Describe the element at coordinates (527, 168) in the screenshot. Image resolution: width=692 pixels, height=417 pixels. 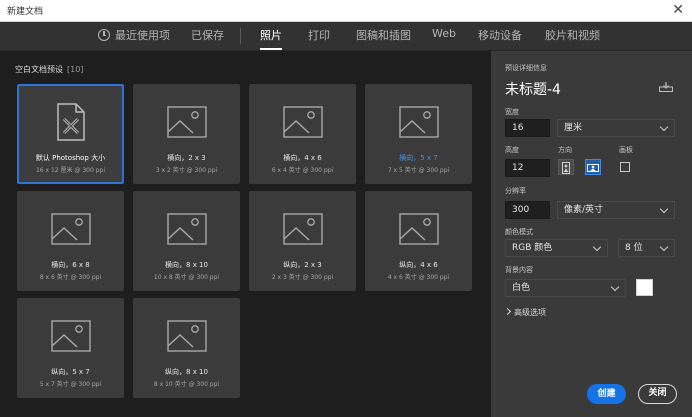
I see `height-input: 12` at that location.